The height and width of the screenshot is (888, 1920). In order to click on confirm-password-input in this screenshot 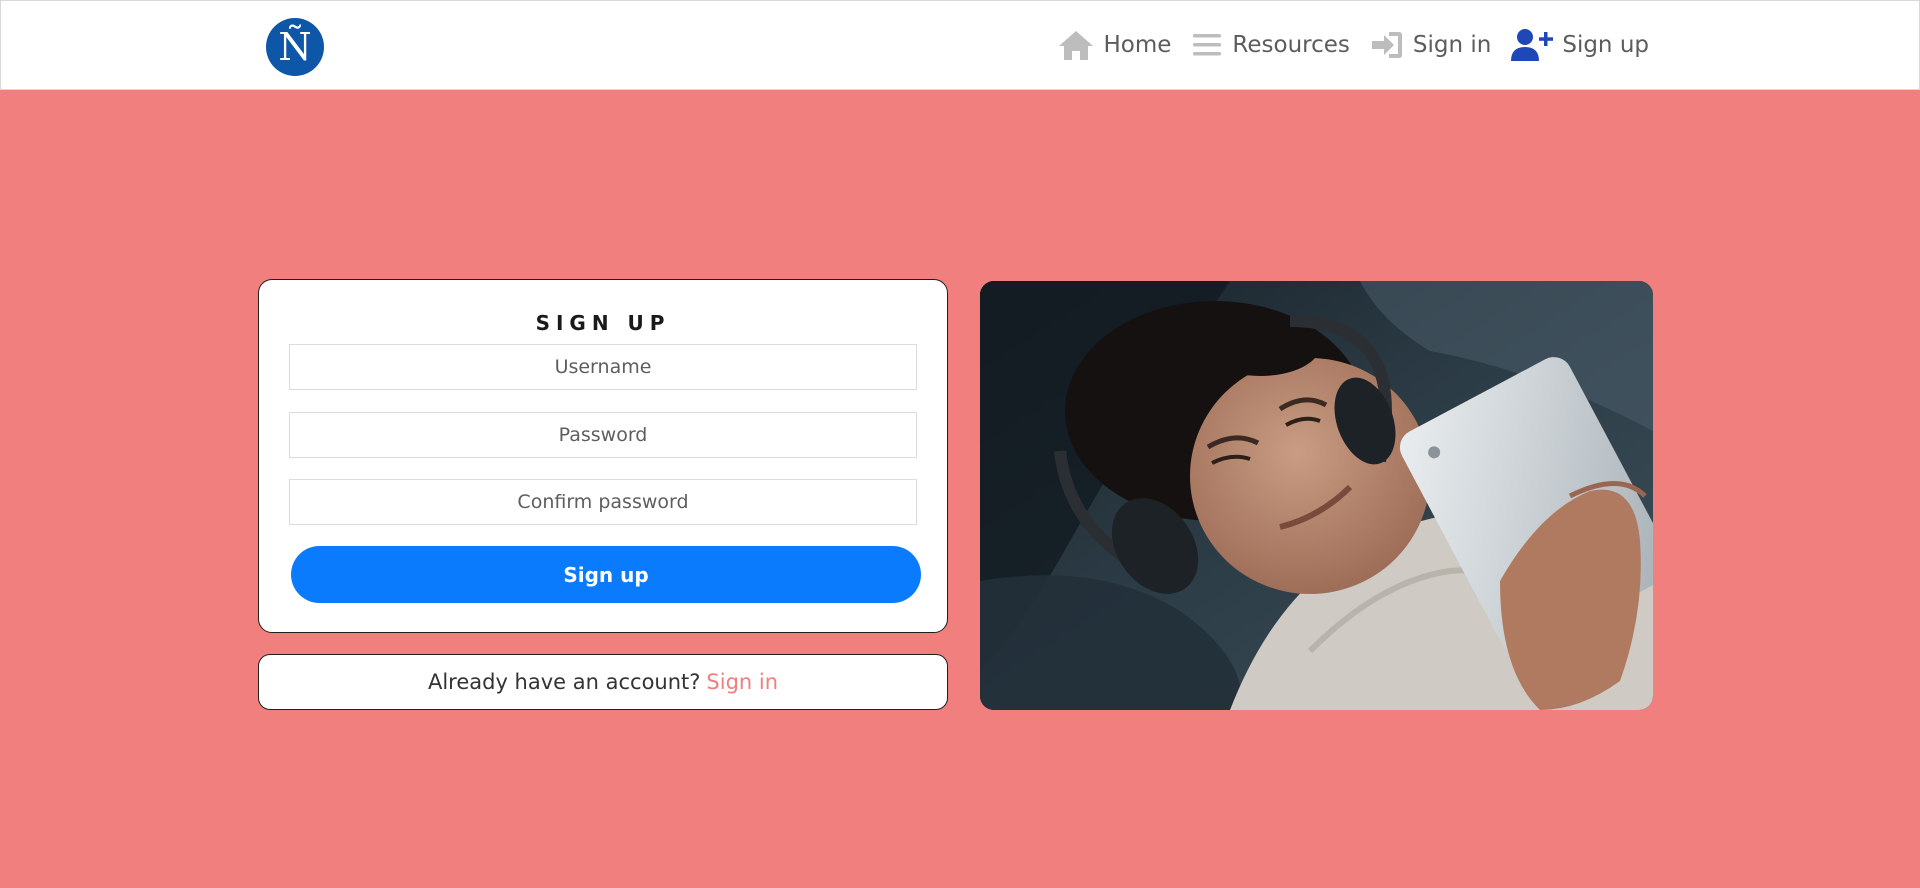, I will do `click(603, 502)`.